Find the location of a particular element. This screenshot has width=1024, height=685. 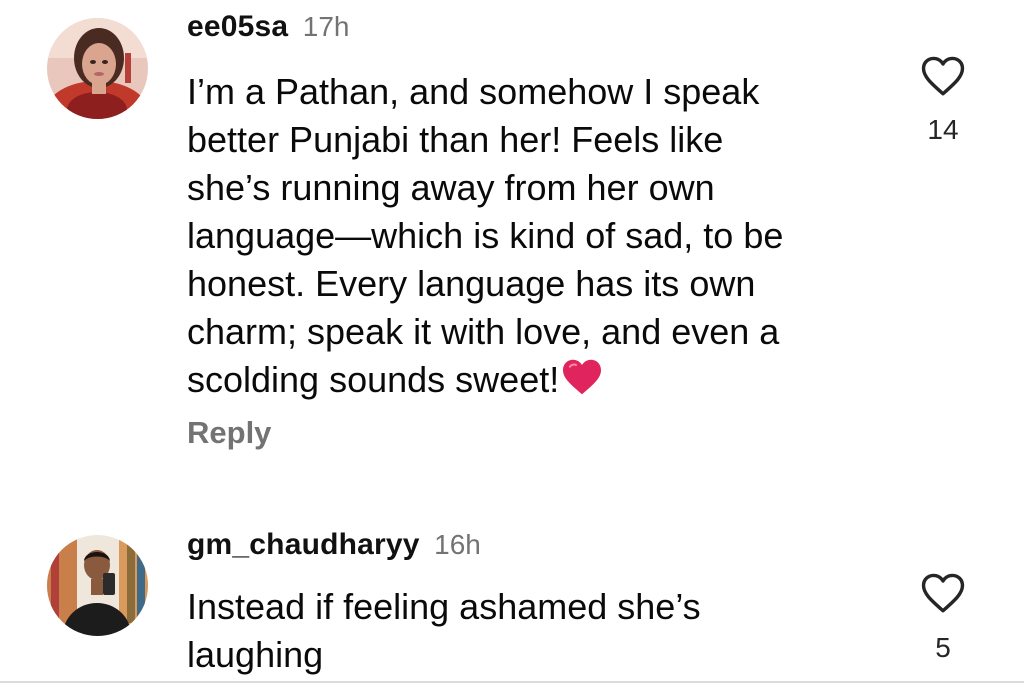

username: ee05sa is located at coordinates (237, 26).